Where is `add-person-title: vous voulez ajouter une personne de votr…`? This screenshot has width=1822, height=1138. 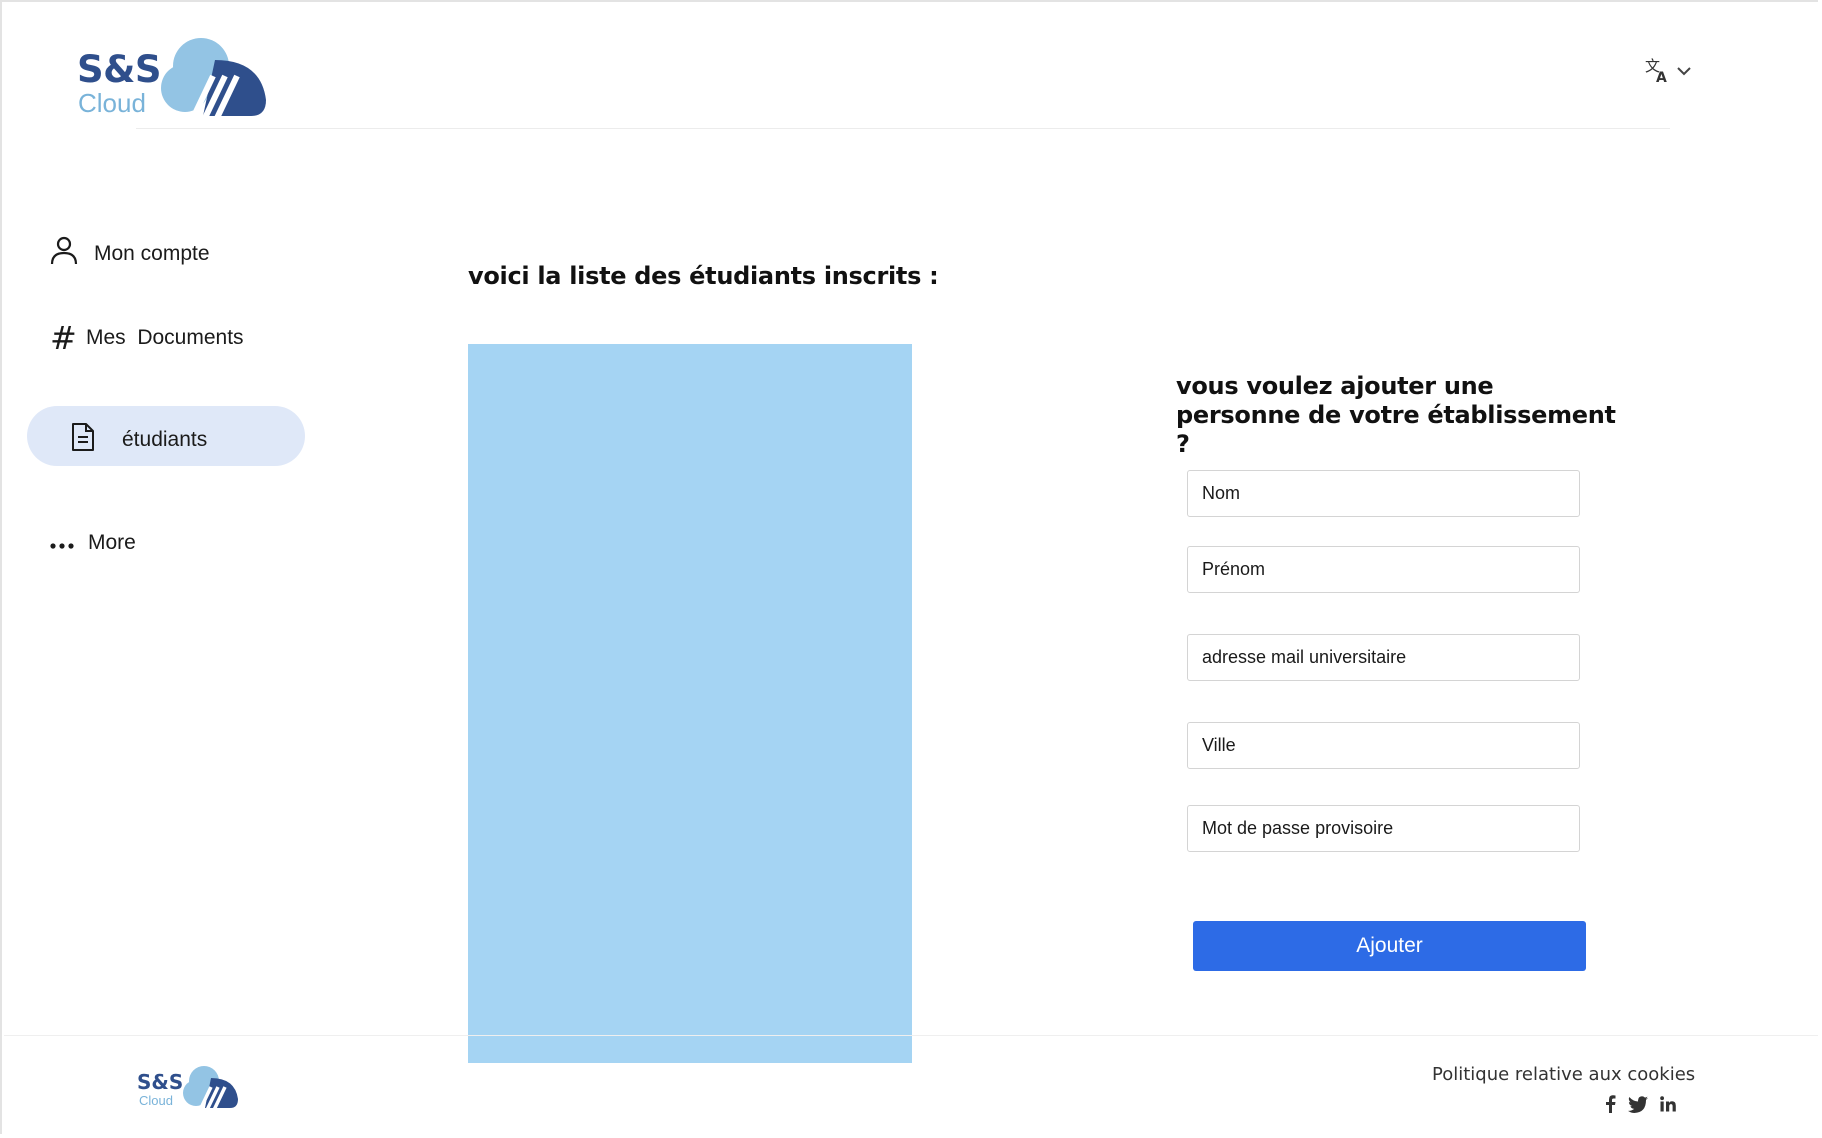 add-person-title: vous voulez ajouter une personne de votr… is located at coordinates (1396, 415).